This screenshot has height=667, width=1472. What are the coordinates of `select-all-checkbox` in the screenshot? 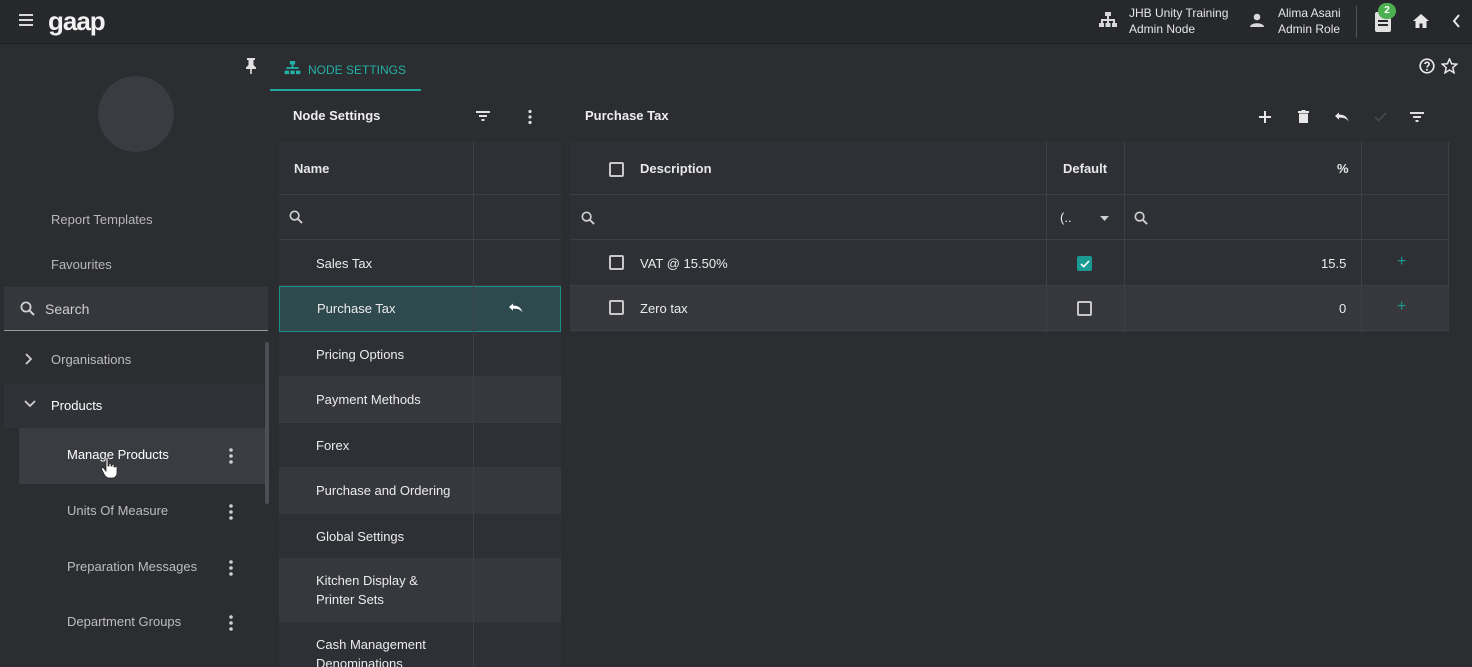 It's located at (616, 169).